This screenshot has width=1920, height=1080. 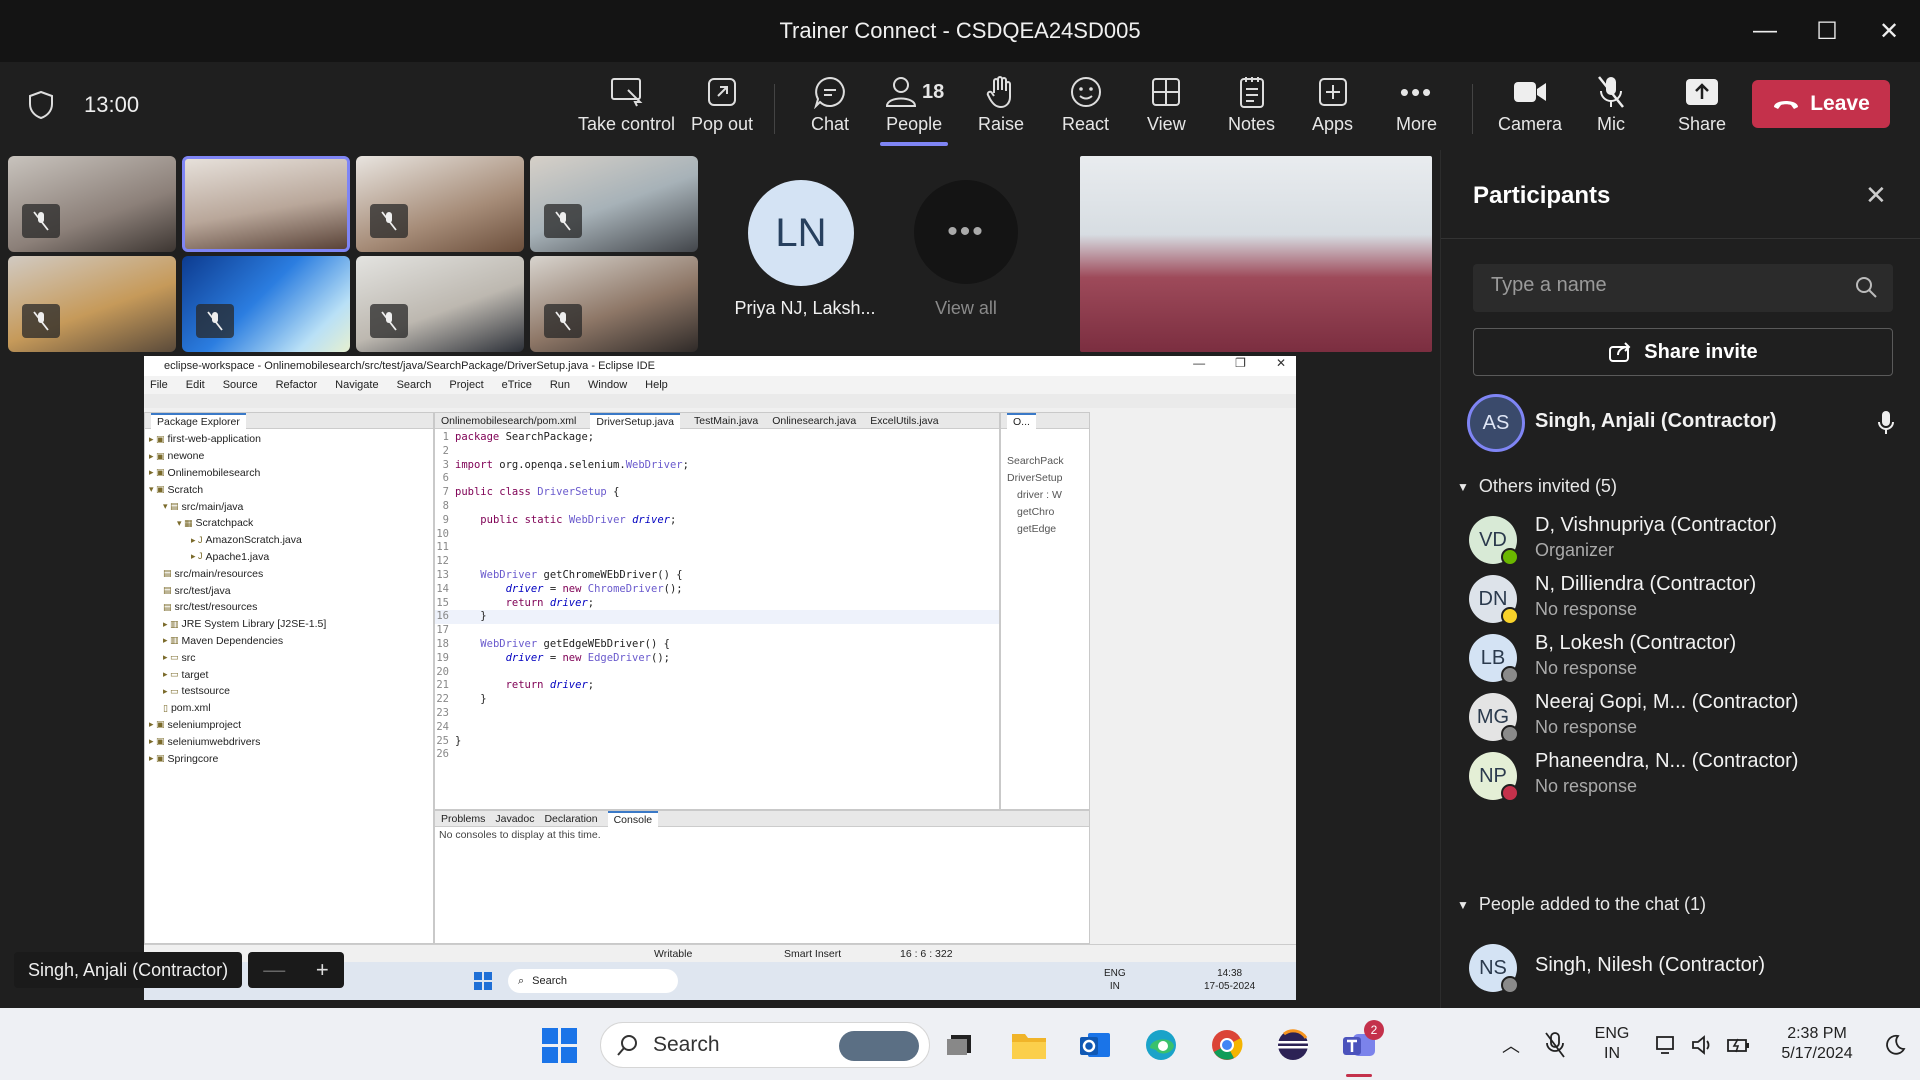 What do you see at coordinates (291, 708) in the screenshot?
I see `tree-item: ▯ pom.xml` at bounding box center [291, 708].